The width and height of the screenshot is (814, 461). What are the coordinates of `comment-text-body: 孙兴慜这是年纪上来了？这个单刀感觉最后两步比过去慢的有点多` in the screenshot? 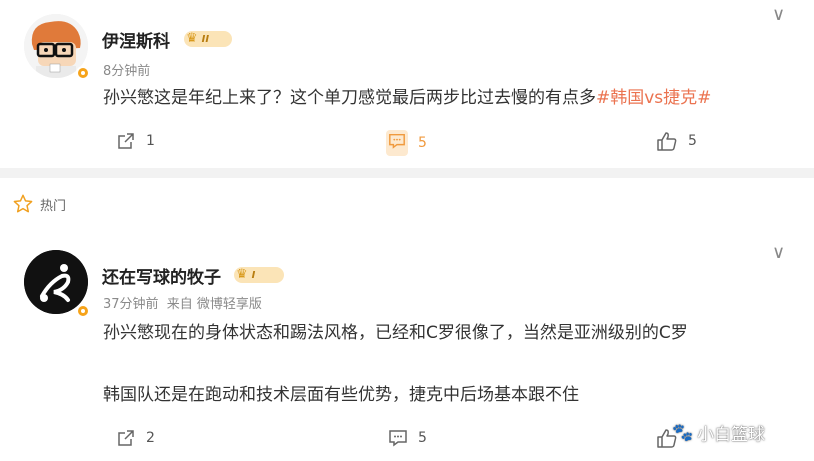 It's located at (349, 98).